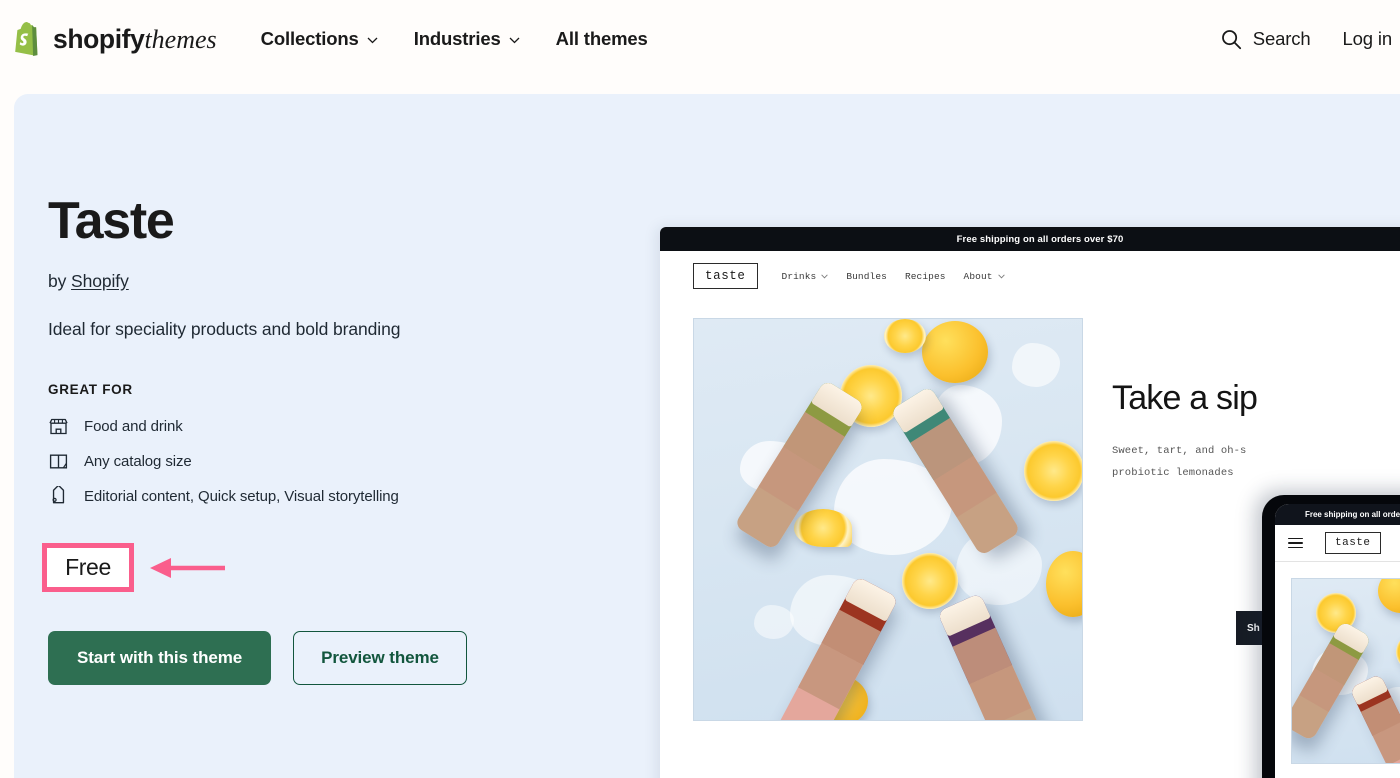  What do you see at coordinates (978, 276) in the screenshot?
I see `preview-menu-label: About` at bounding box center [978, 276].